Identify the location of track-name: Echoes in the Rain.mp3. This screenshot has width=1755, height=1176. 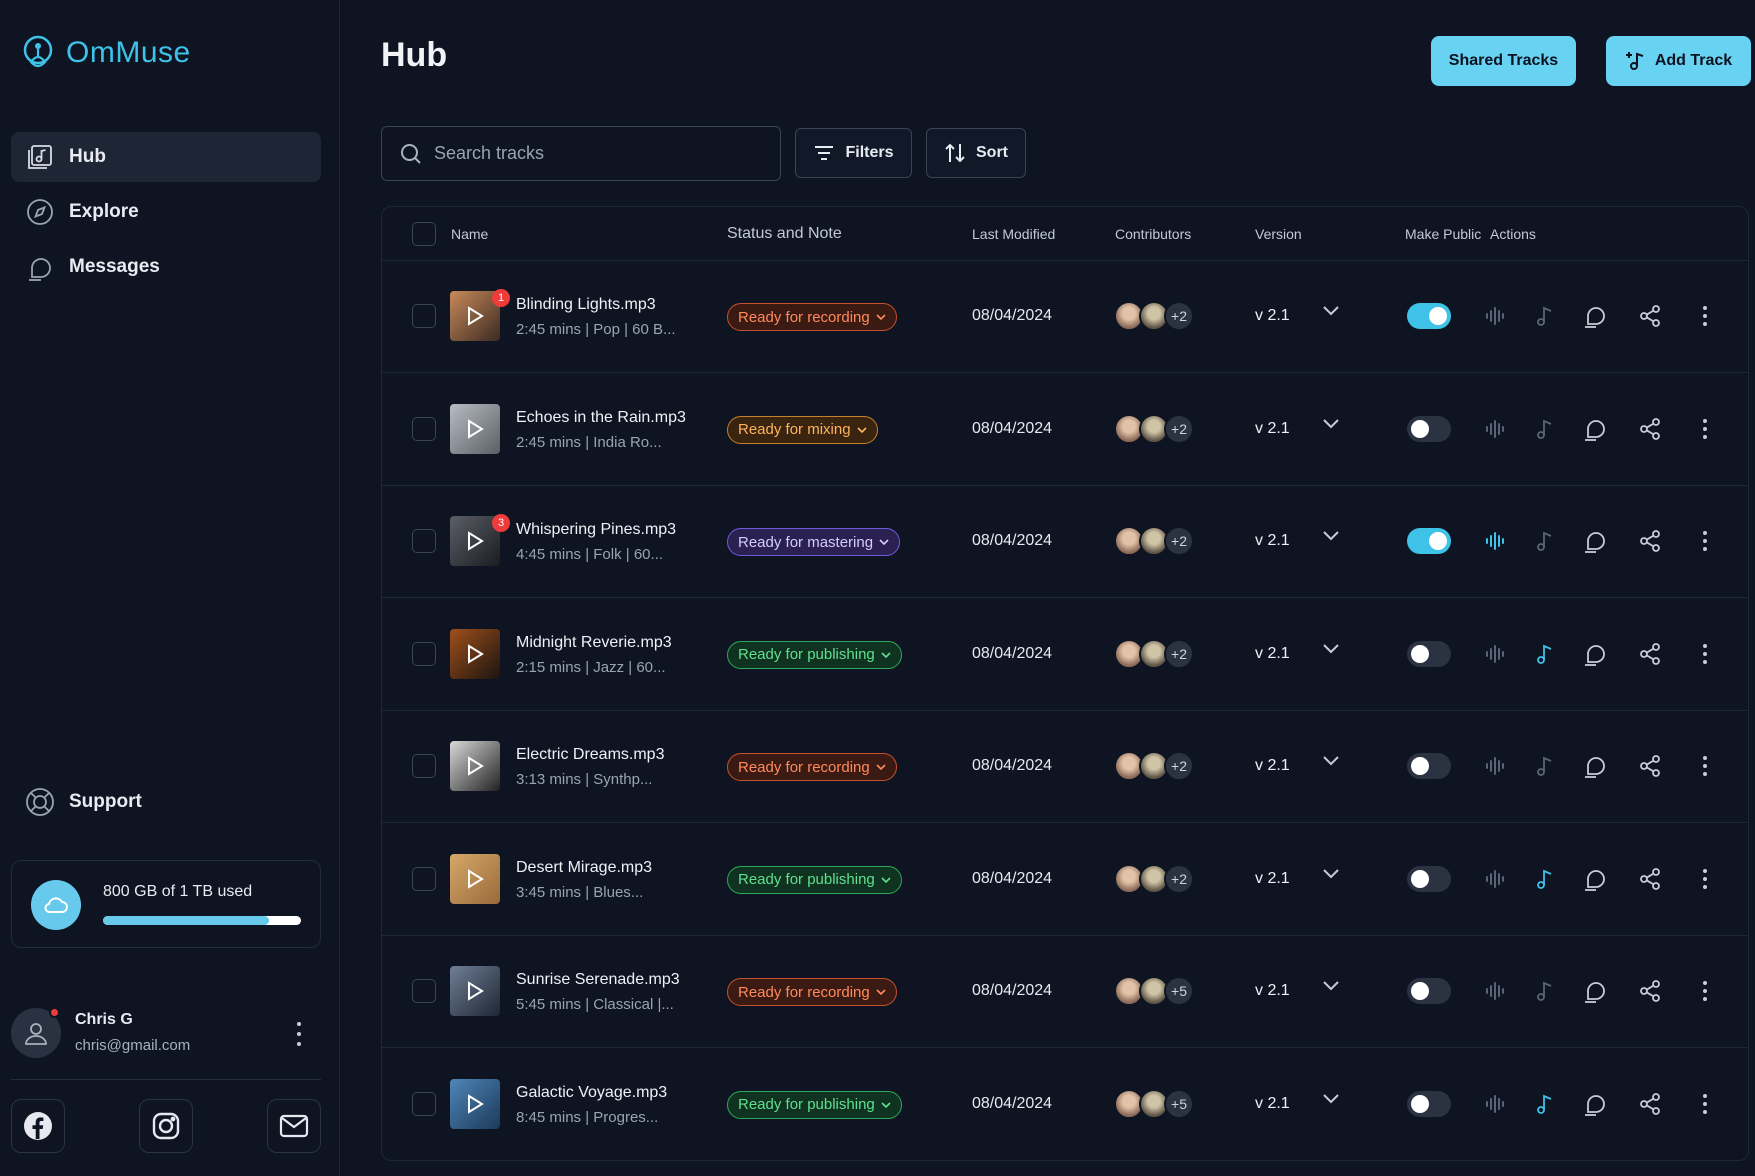
(601, 418).